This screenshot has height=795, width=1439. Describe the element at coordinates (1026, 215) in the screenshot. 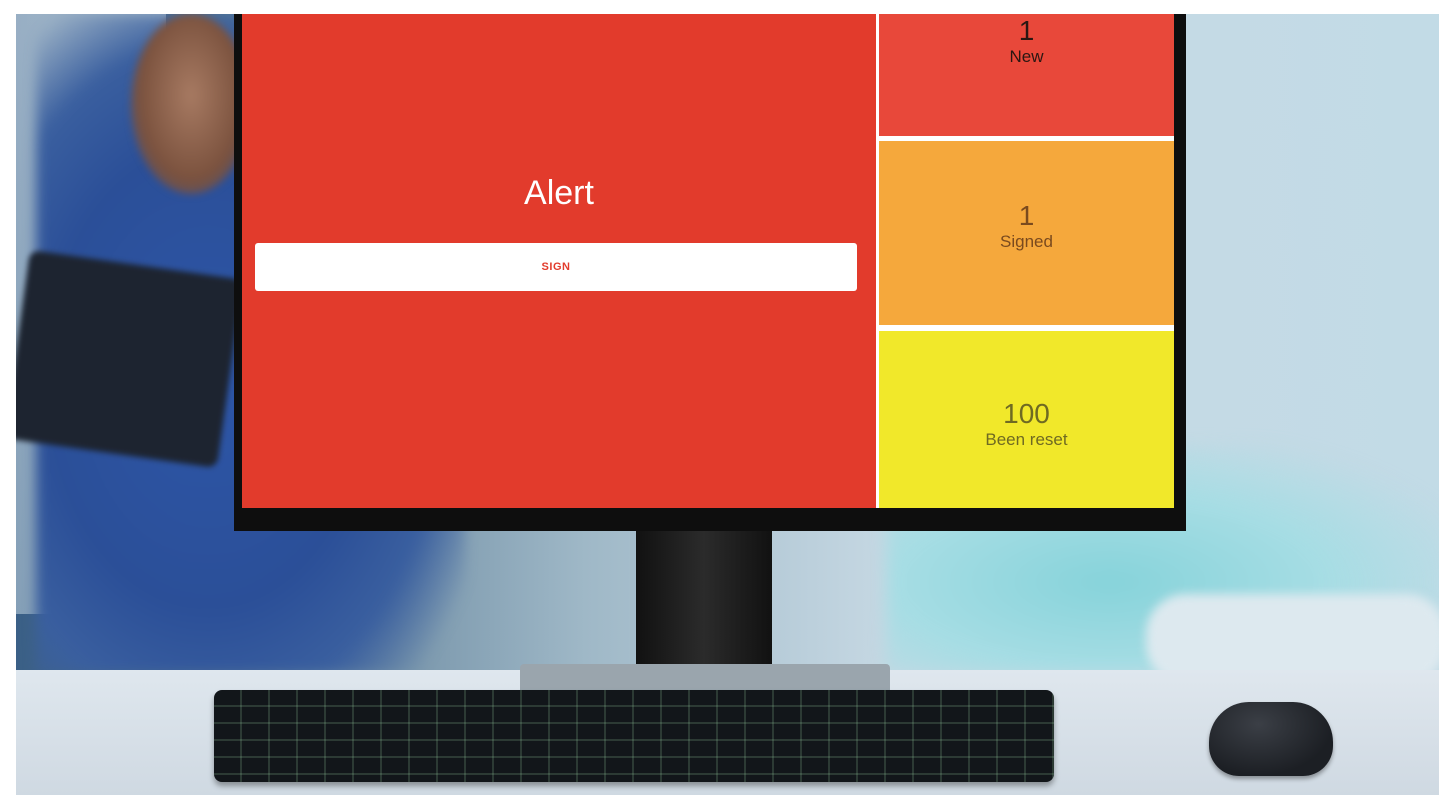

I see `signed-count: 1` at that location.